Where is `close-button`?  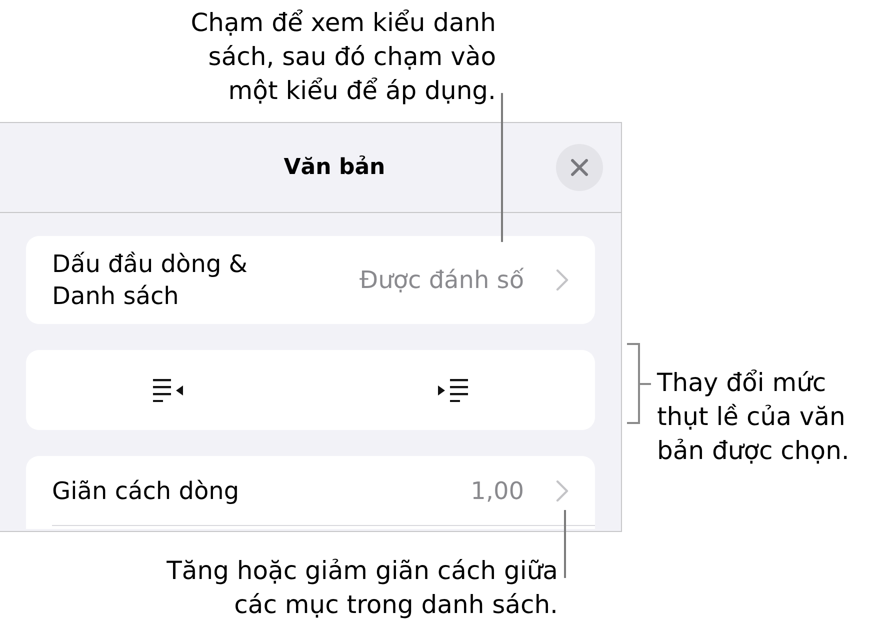
close-button is located at coordinates (579, 167).